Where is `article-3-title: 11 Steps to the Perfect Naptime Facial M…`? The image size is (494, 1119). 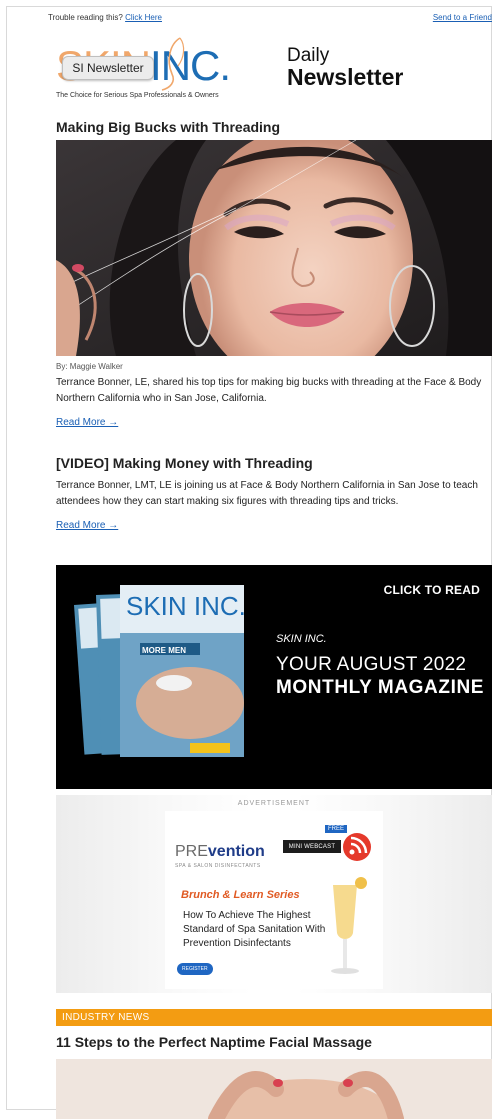 article-3-title: 11 Steps to the Perfect Naptime Facial M… is located at coordinates (214, 1042).